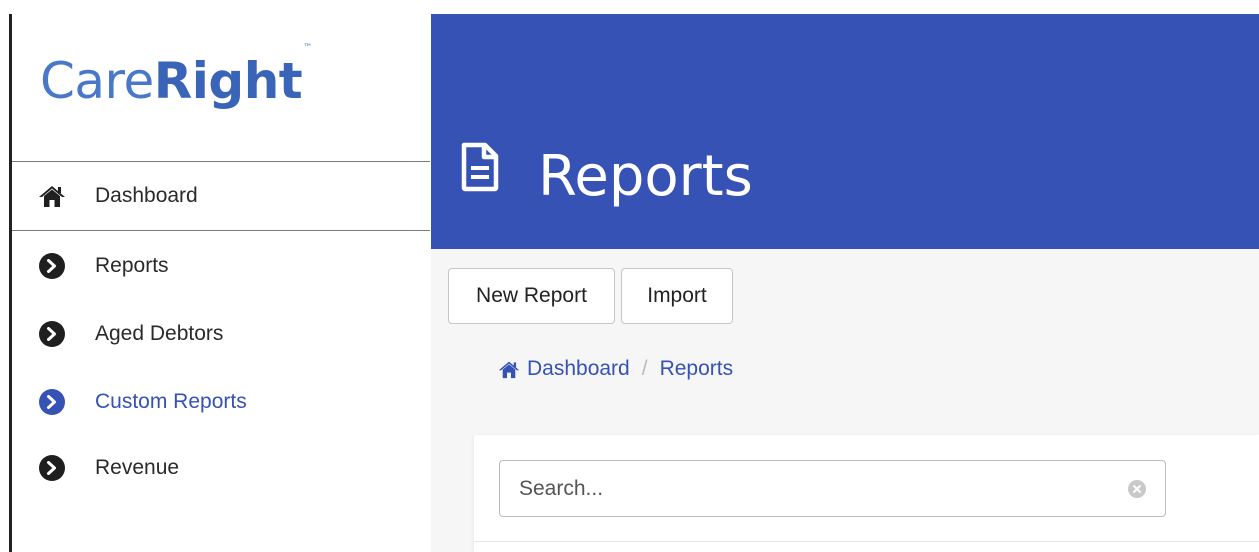 This screenshot has height=552, width=1259. I want to click on sidebar-item-aged-debtors: Aged Debtors, so click(223, 334).